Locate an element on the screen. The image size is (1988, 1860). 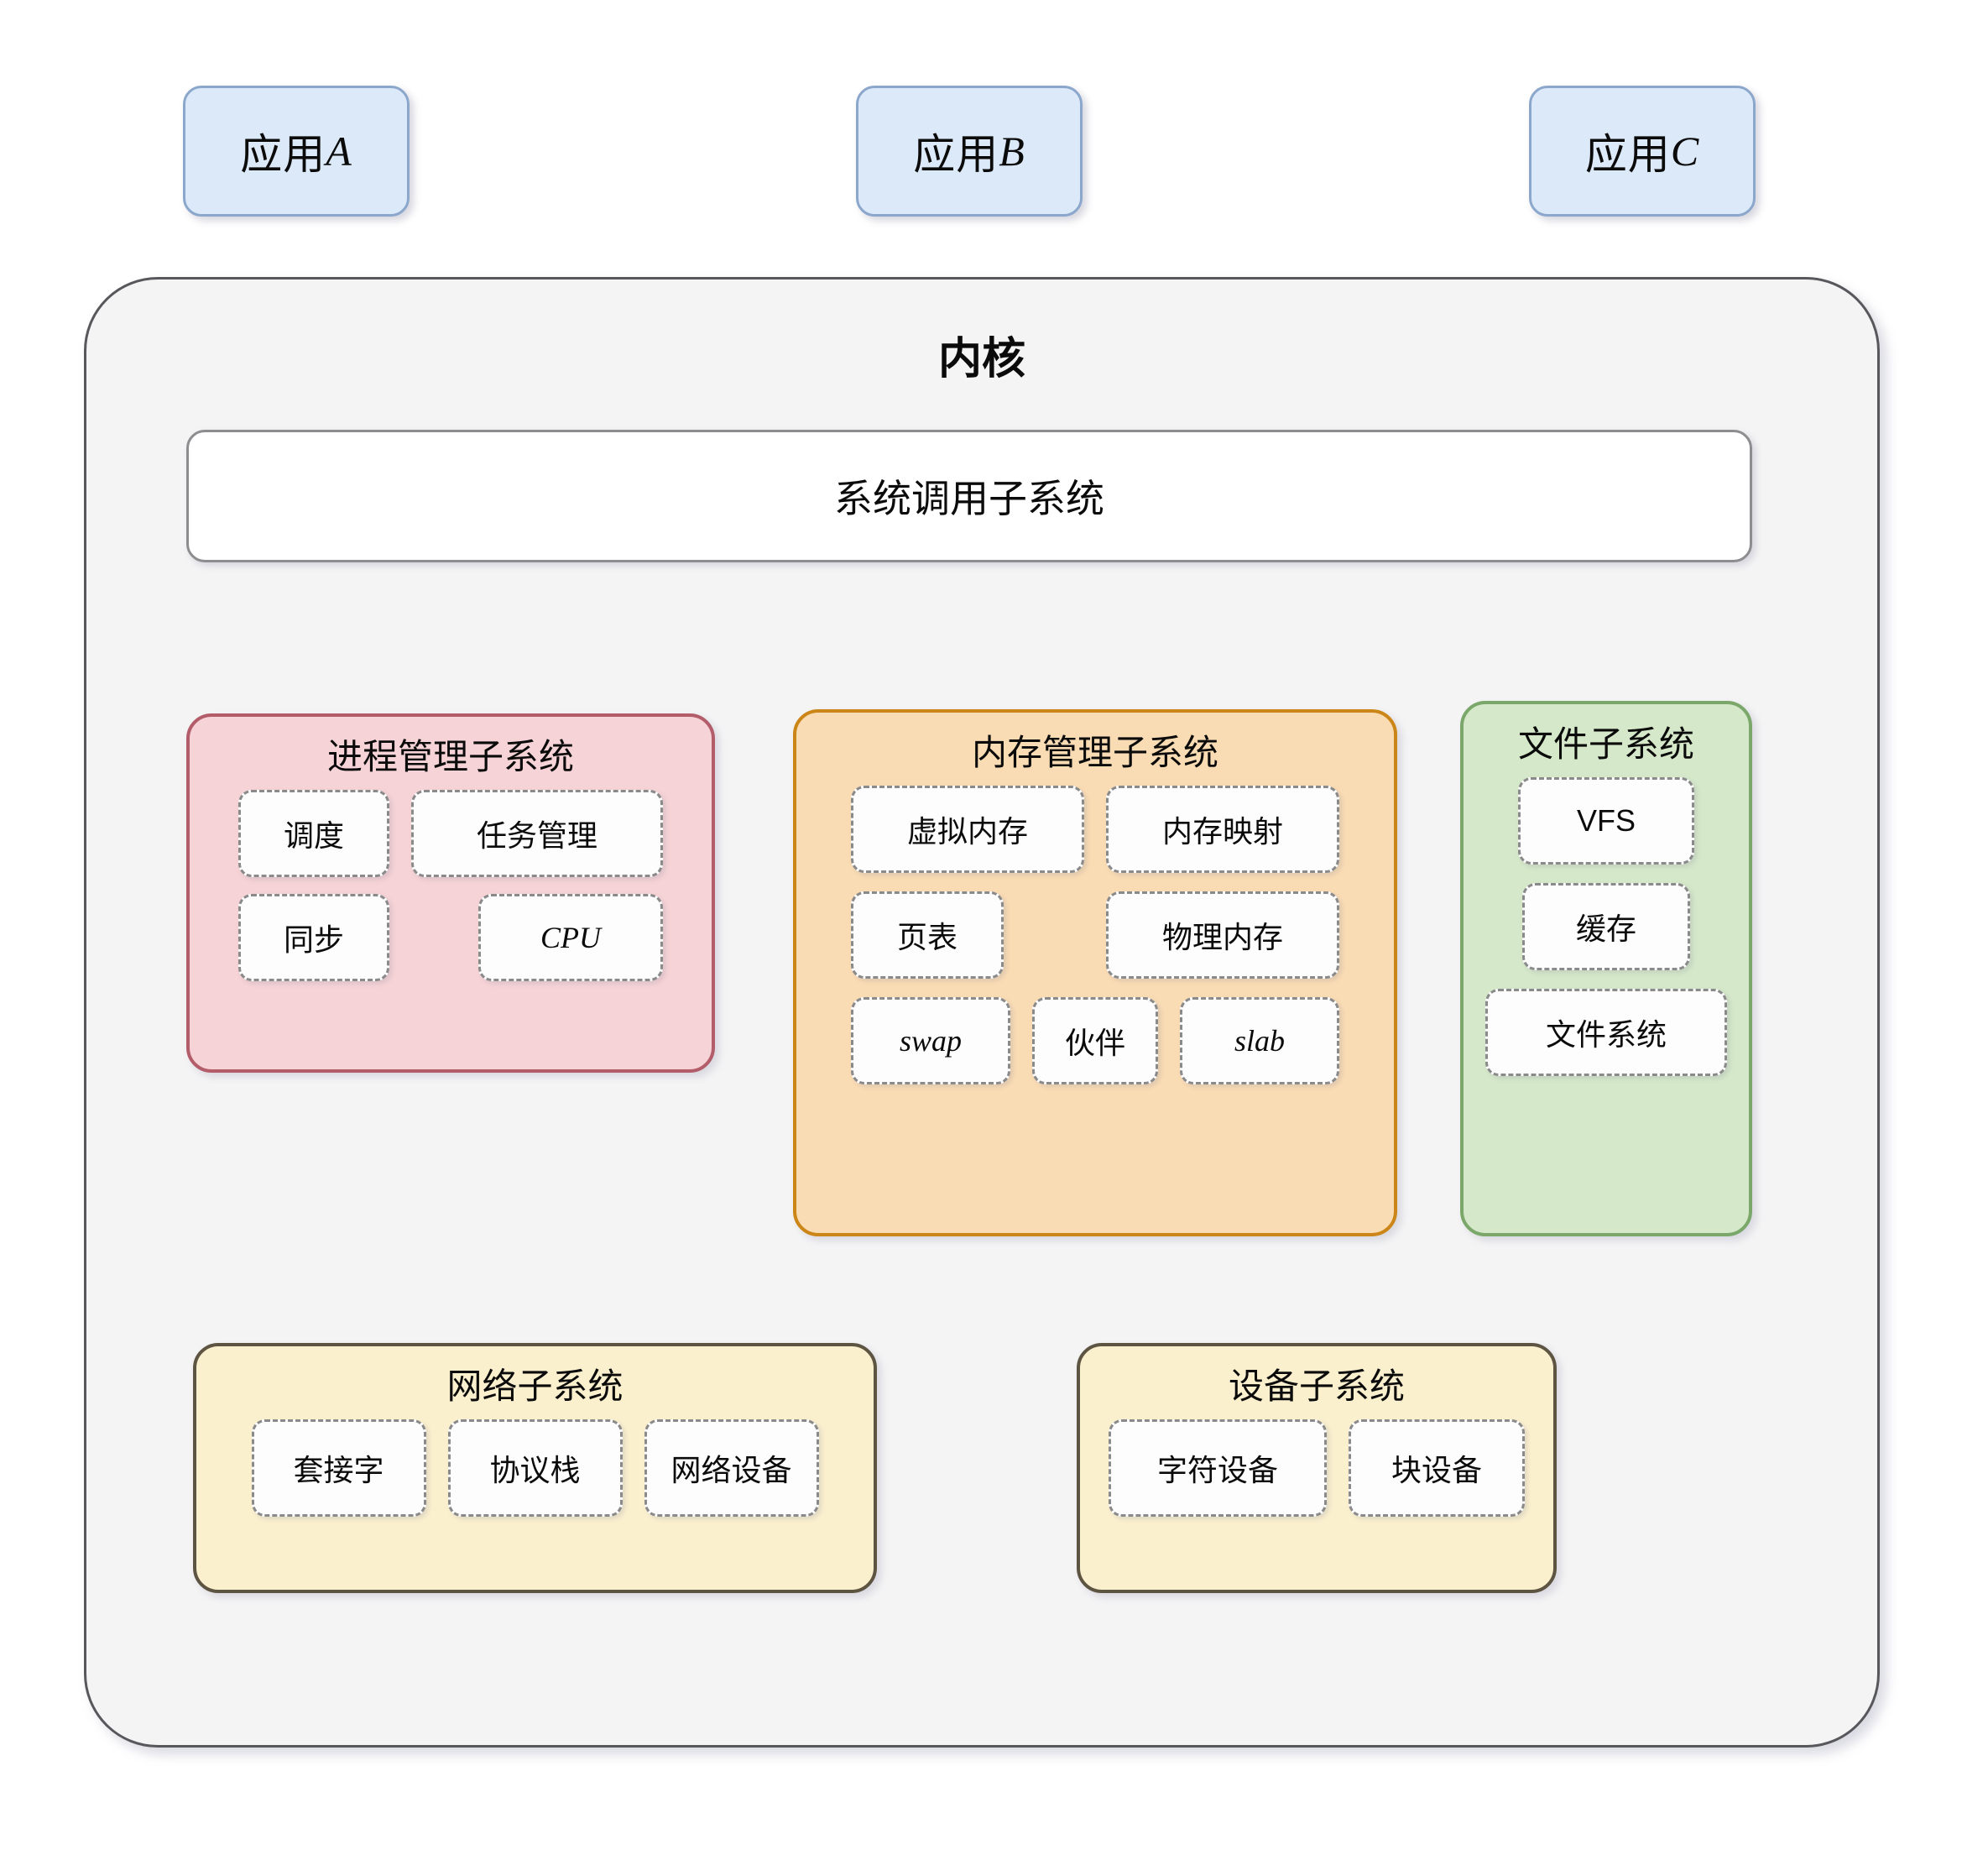
leaf-block-device: 块设备 is located at coordinates (1437, 1468).